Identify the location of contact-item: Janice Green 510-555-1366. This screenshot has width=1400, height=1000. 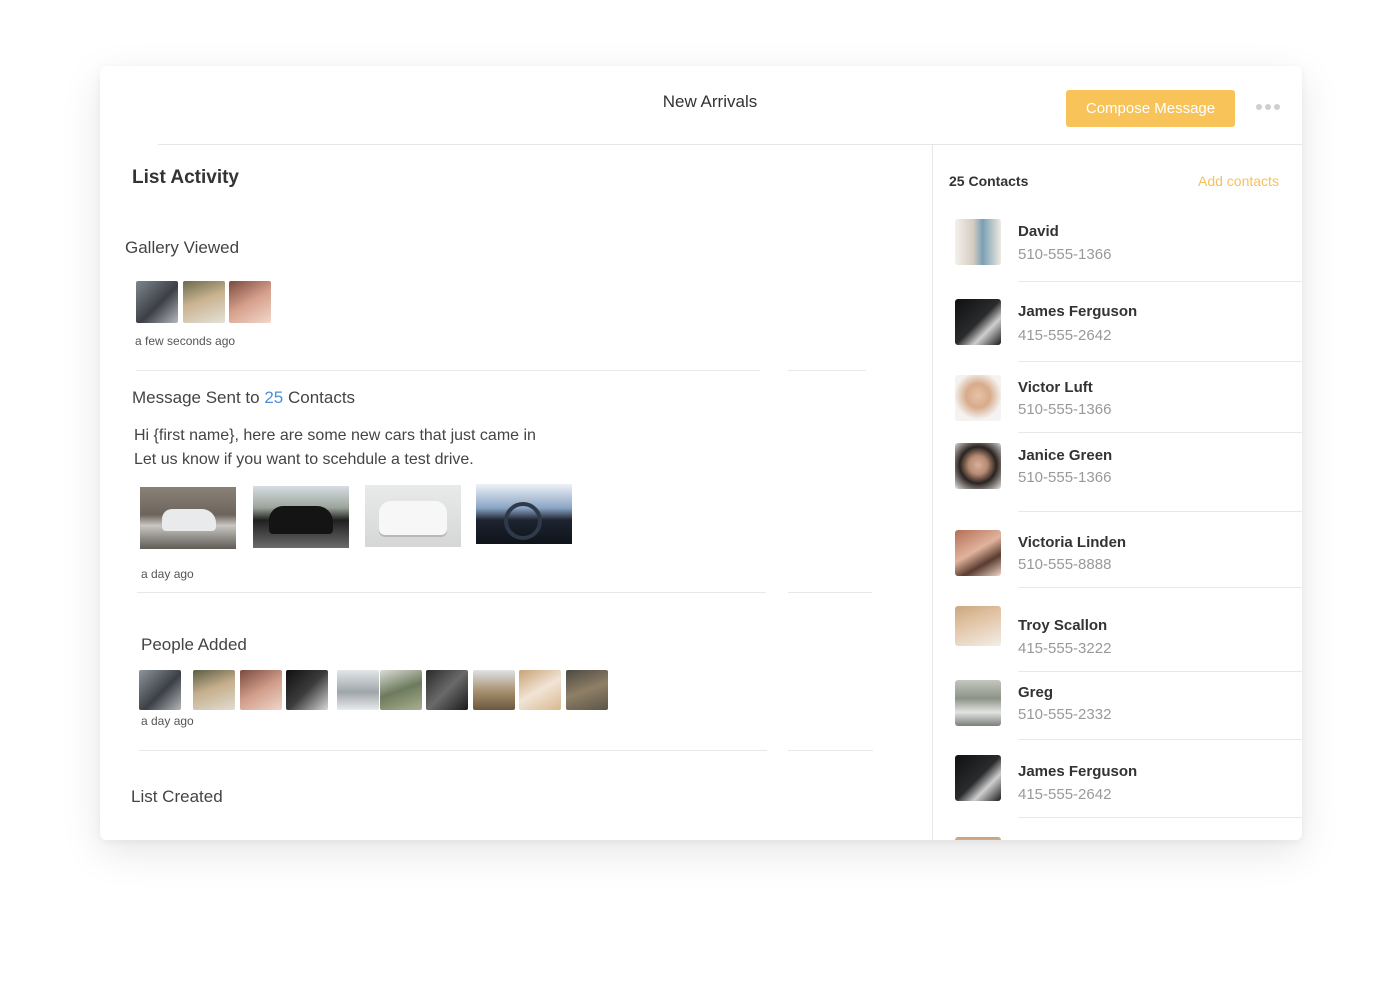
(1117, 483).